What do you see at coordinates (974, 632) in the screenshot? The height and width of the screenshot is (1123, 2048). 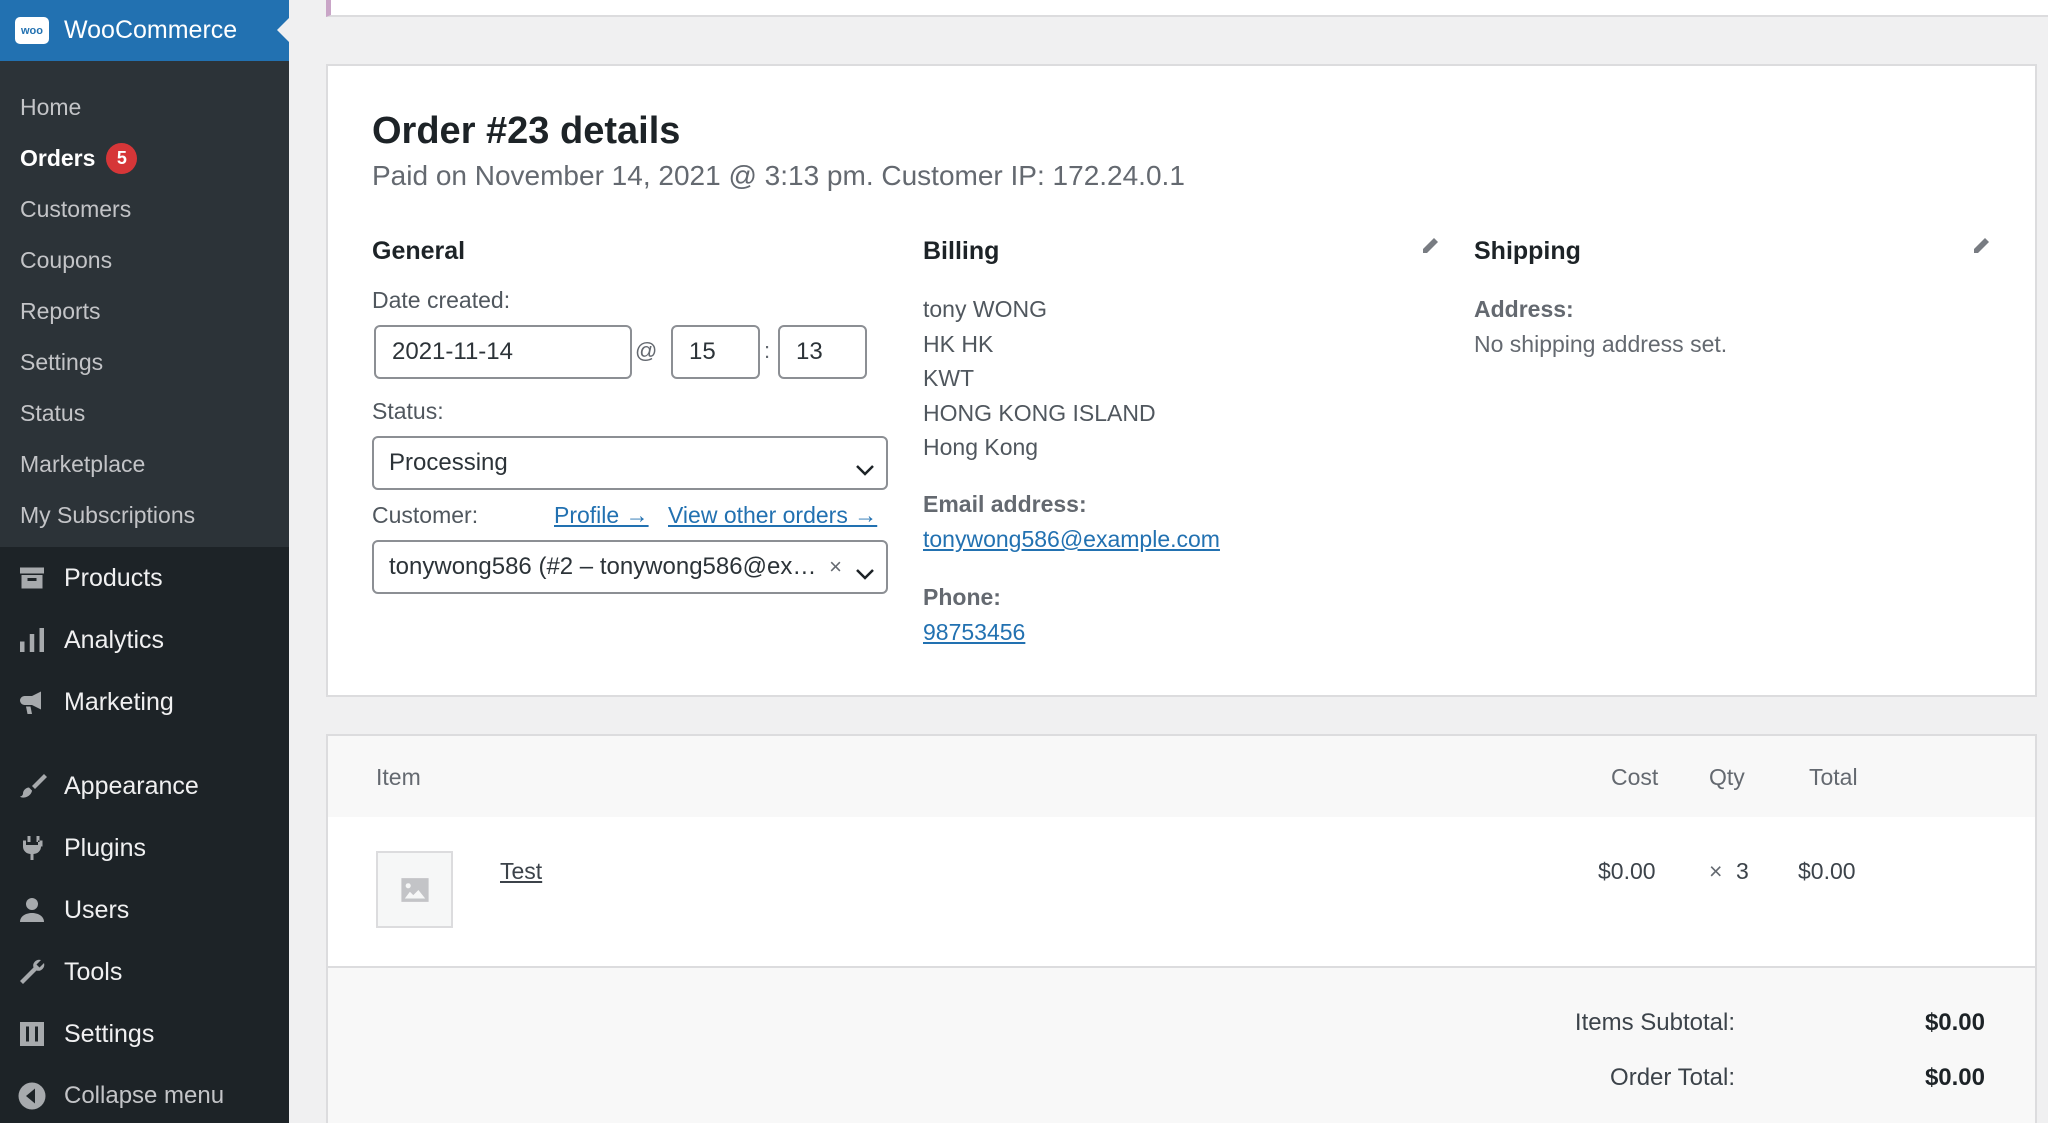 I see `billing-phone-link: 98753456` at bounding box center [974, 632].